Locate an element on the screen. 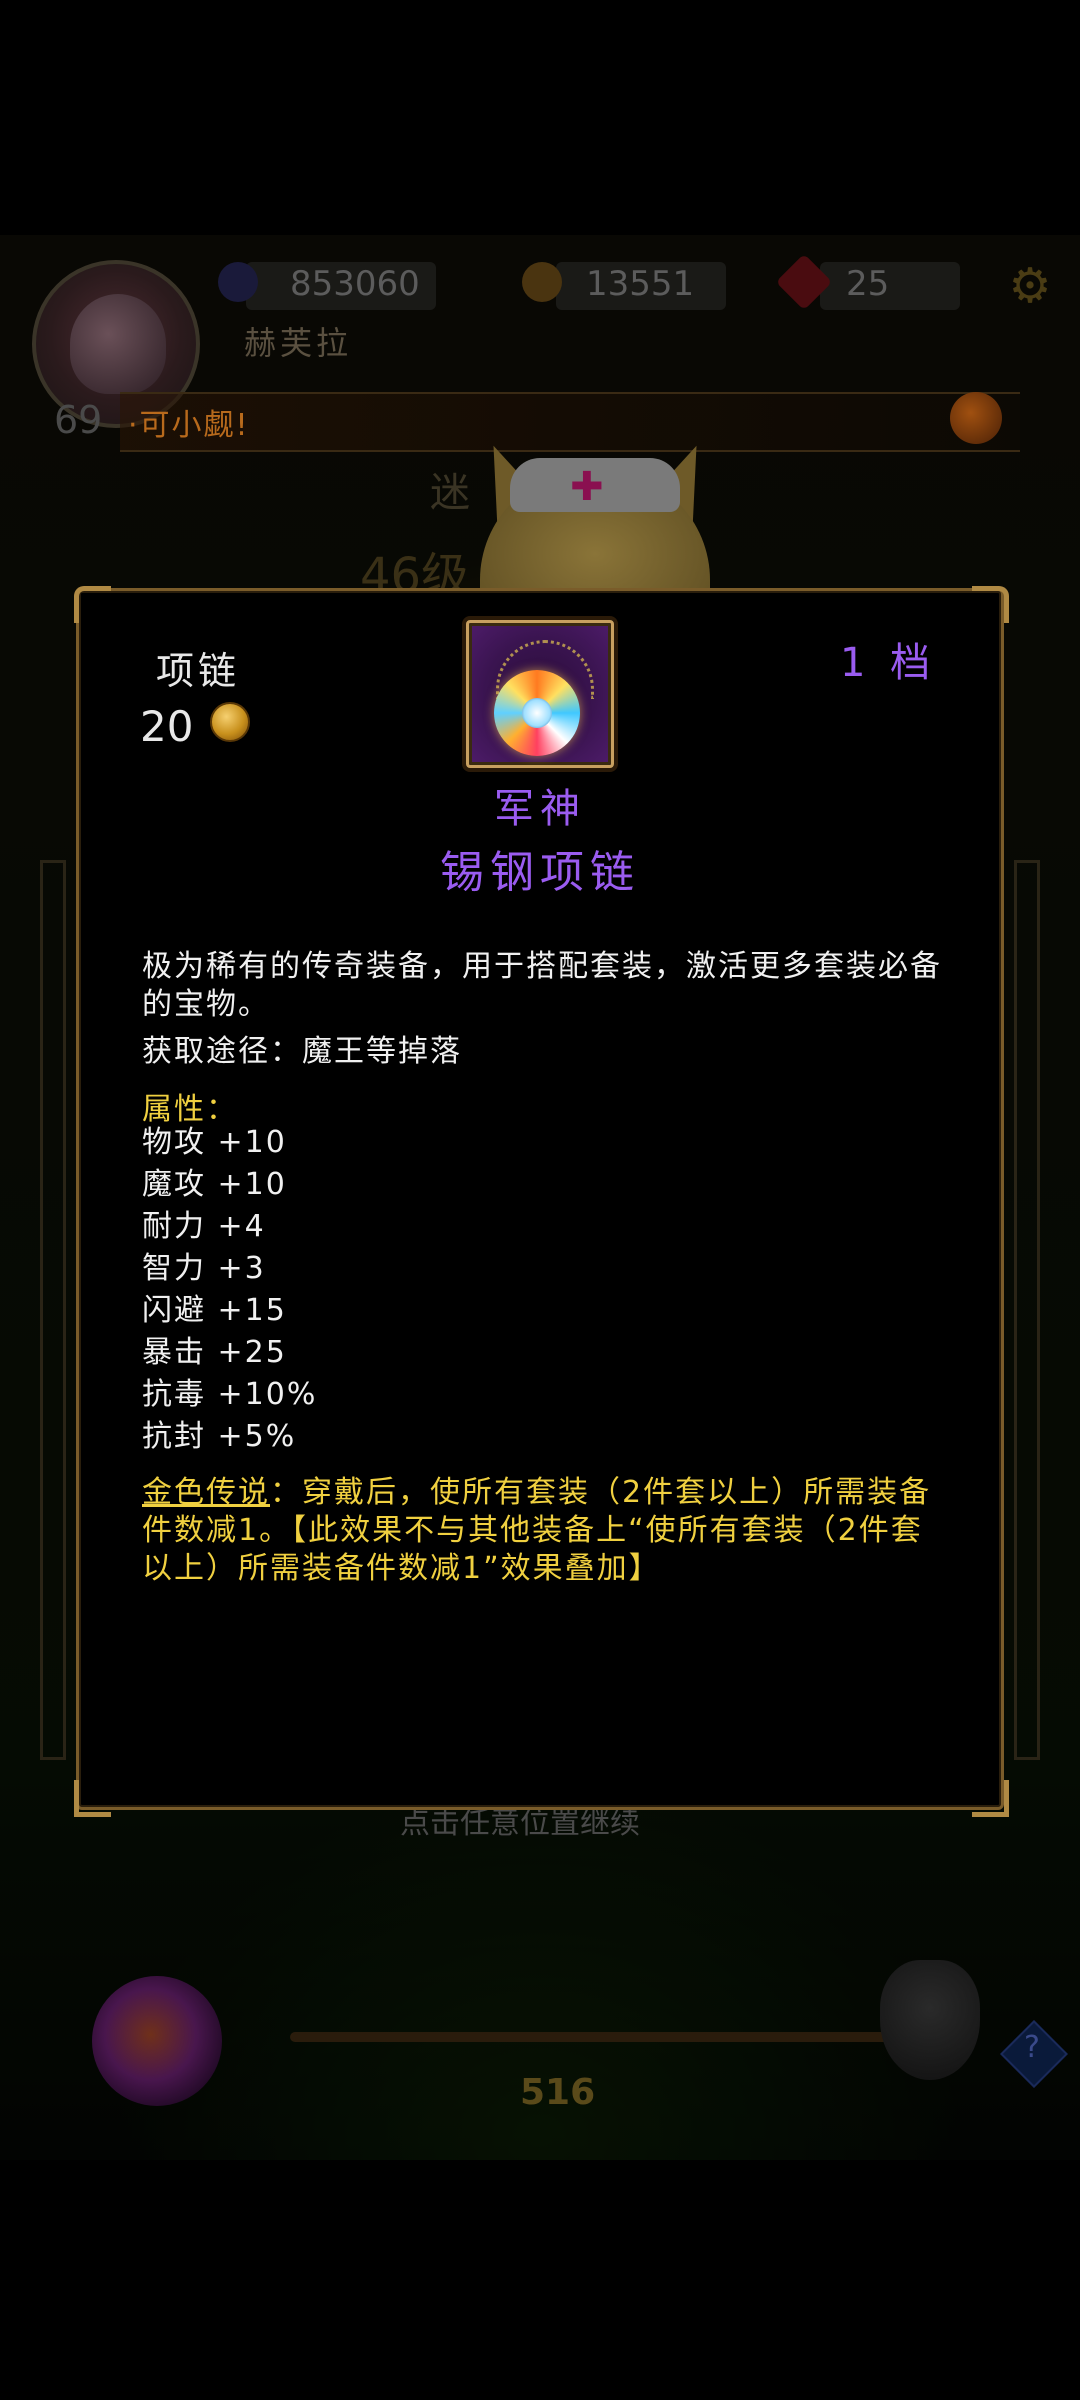 The height and width of the screenshot is (2400, 1080). mask-icon is located at coordinates (930, 2020).